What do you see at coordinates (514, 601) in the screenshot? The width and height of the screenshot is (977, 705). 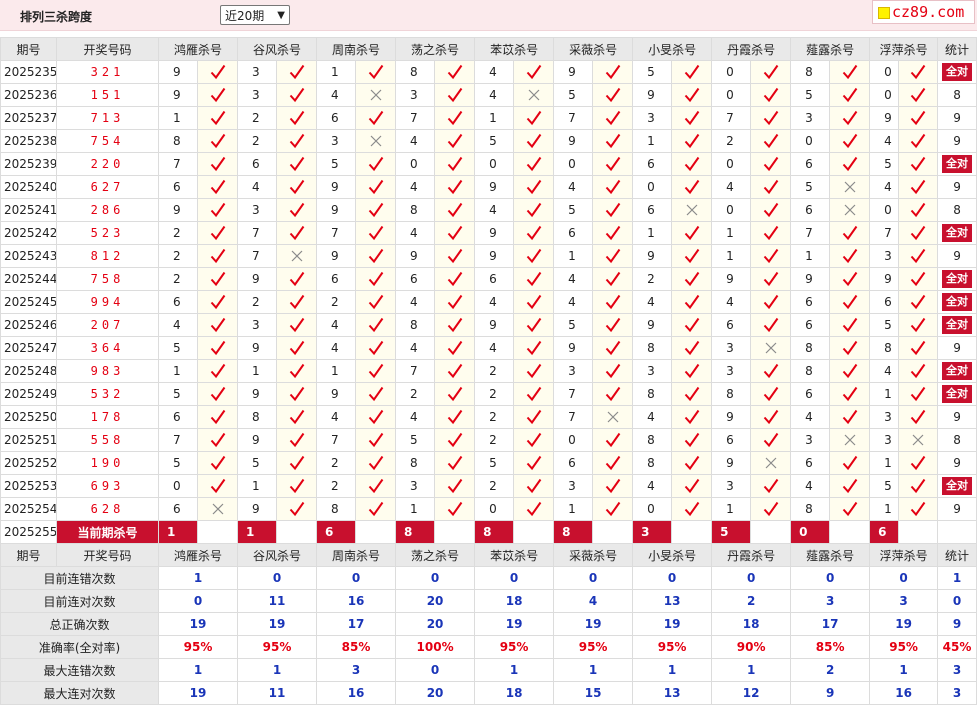 I see `summary-value: 18` at bounding box center [514, 601].